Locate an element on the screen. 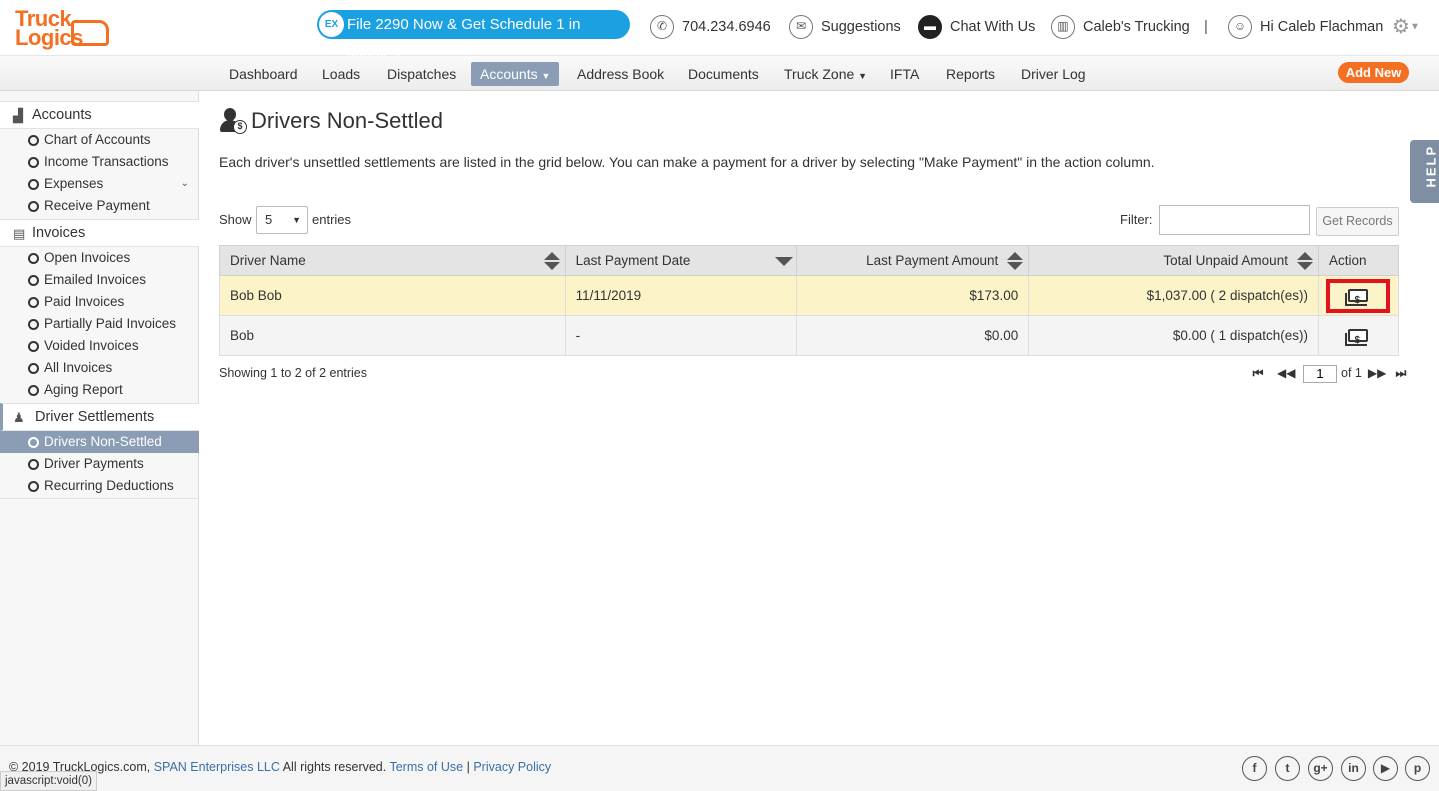 The image size is (1439, 791). nav-reports: Reports is located at coordinates (970, 74).